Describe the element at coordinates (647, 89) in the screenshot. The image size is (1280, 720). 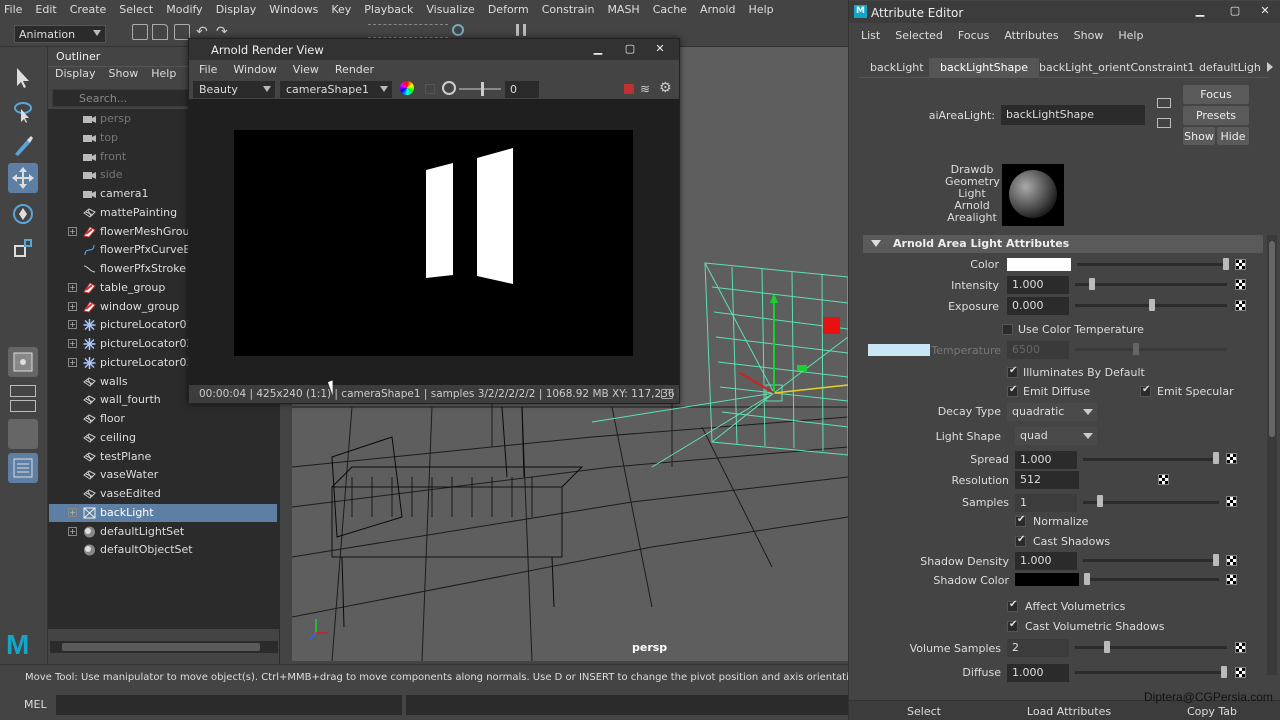
I see `ipr-icon: ≋` at that location.